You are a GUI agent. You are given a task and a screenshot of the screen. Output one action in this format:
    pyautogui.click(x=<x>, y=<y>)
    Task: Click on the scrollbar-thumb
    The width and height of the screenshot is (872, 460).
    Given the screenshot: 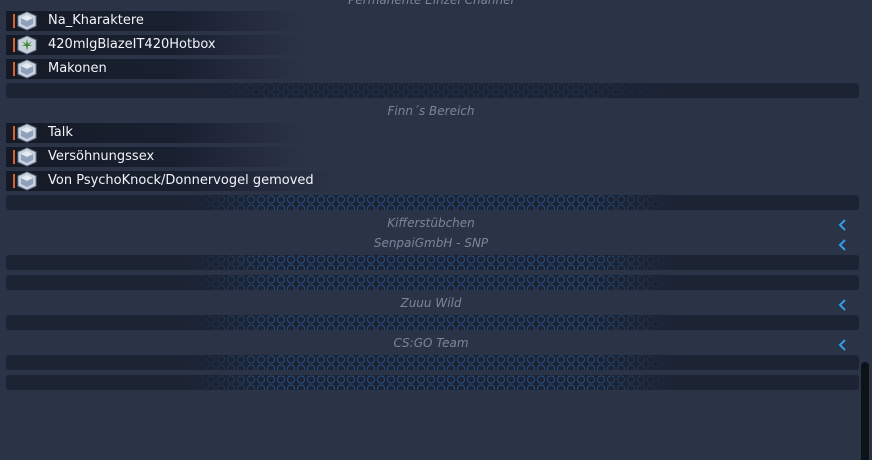 What is the action you would take?
    pyautogui.click(x=865, y=411)
    